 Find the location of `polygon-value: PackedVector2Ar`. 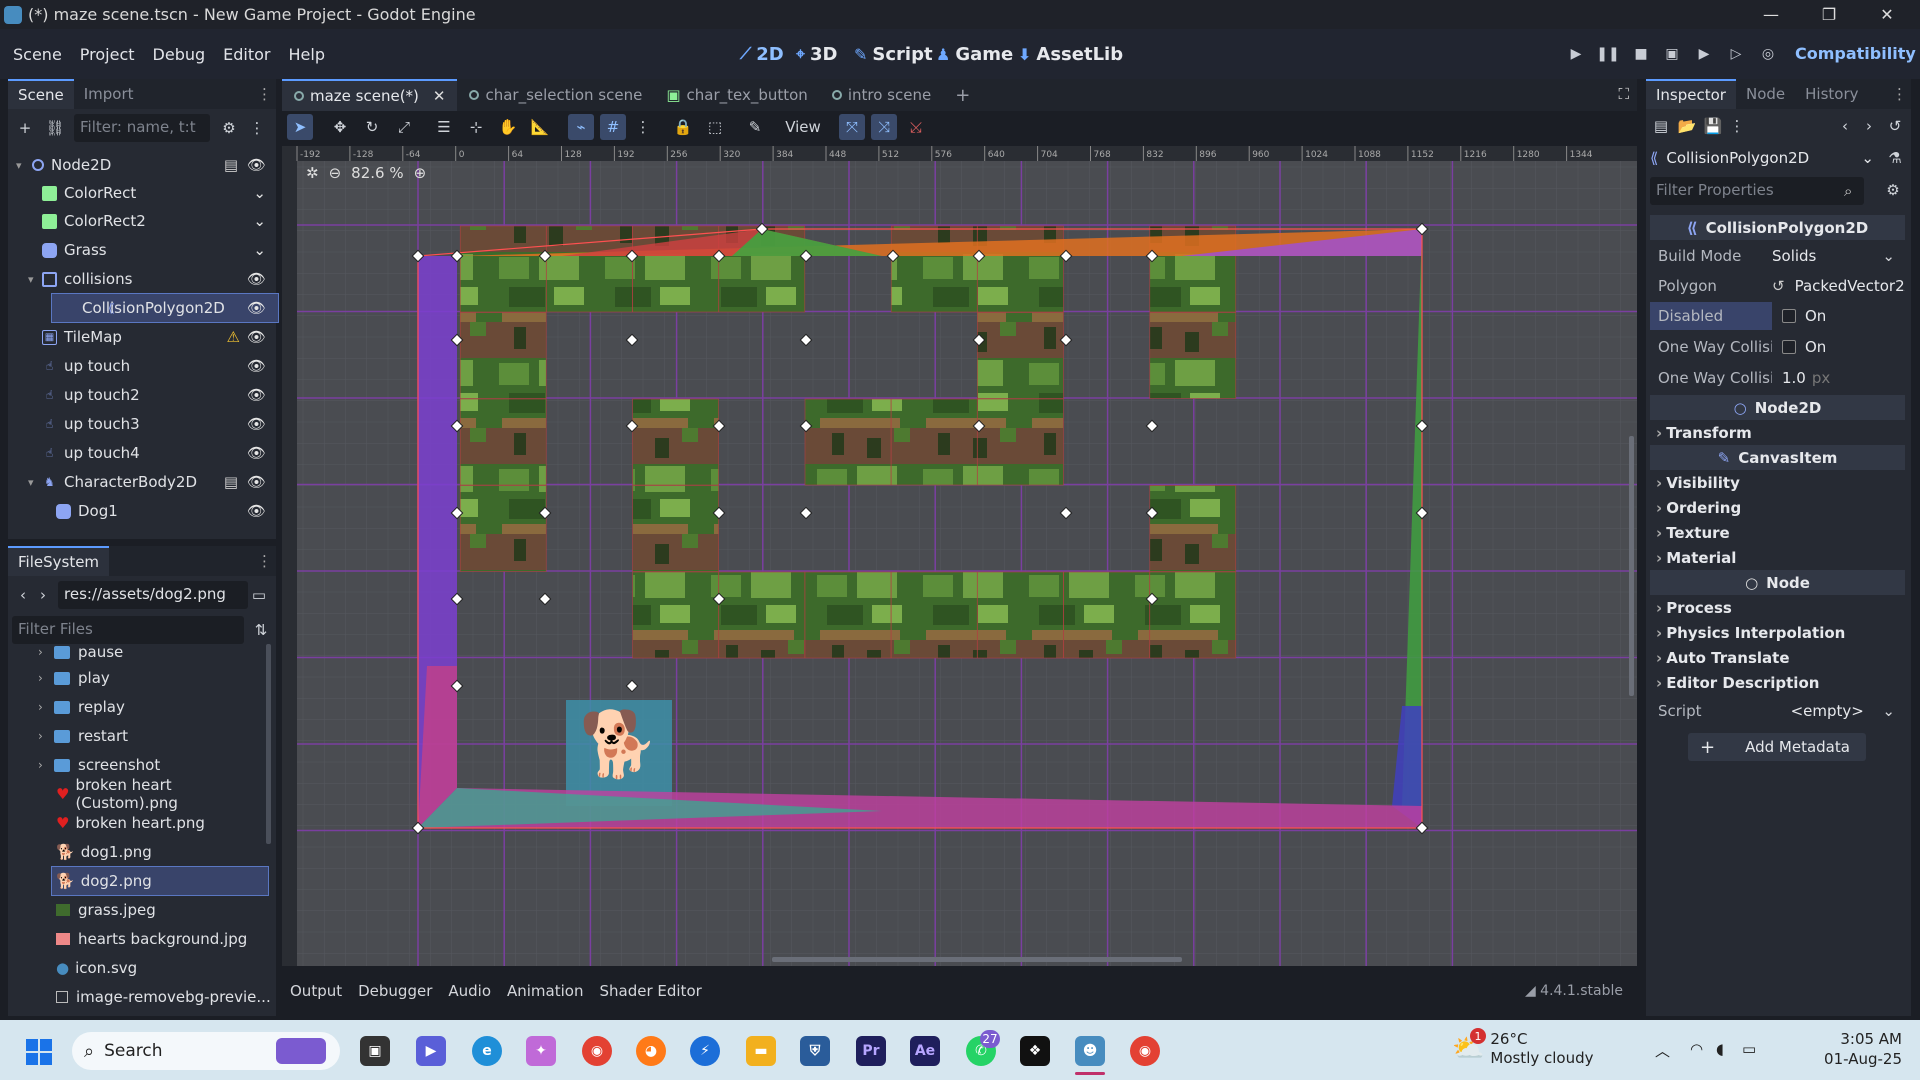

polygon-value: PackedVector2Ar is located at coordinates (1850, 286).